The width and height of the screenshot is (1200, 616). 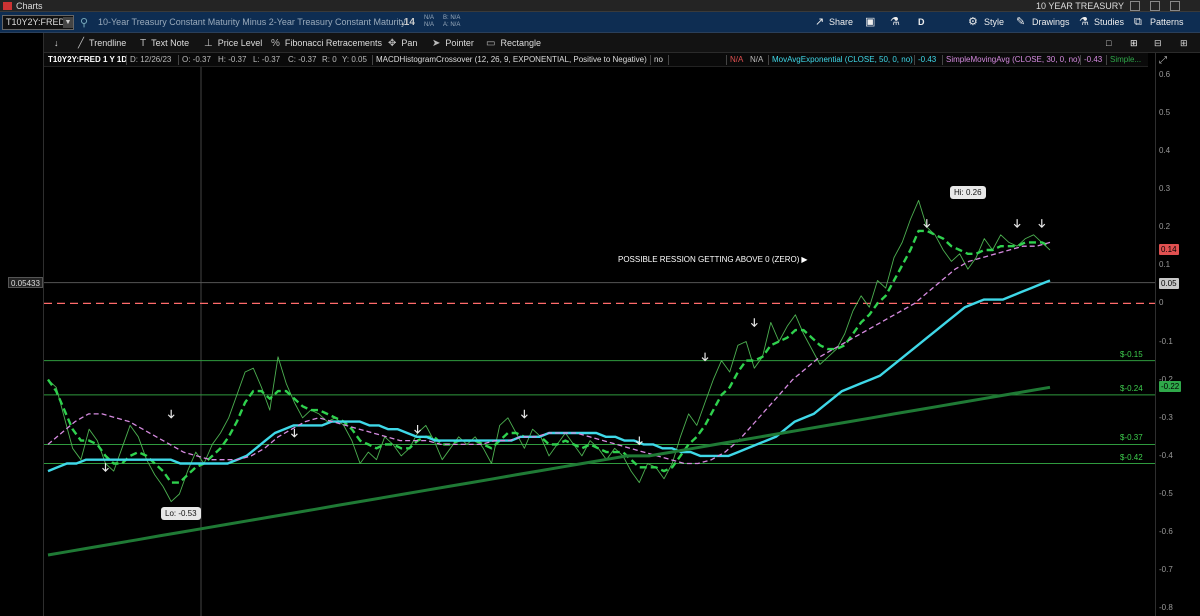 I want to click on text-icon: T, so click(x=143, y=43).